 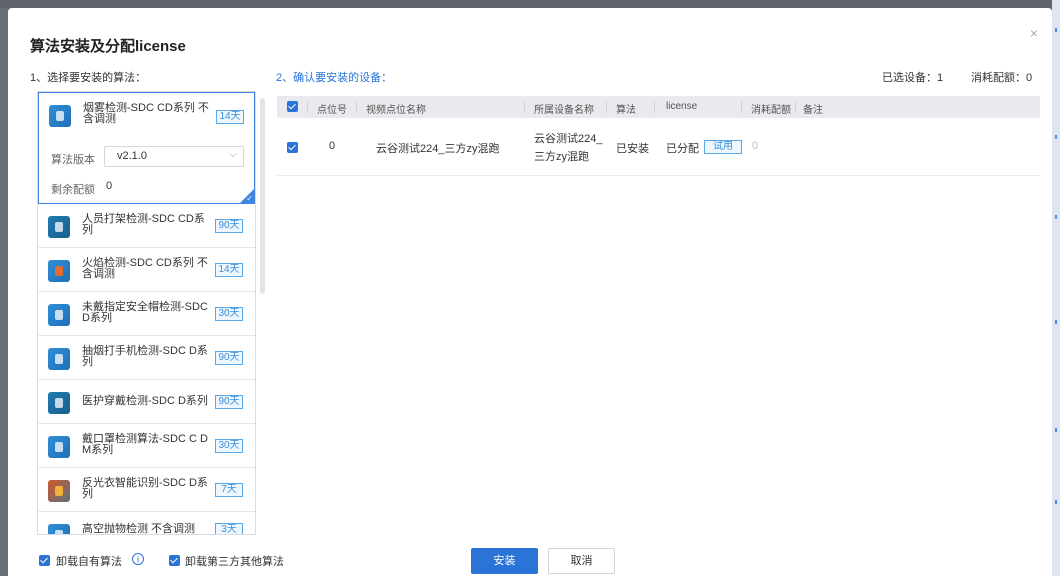 I want to click on version-value: v2.1.0, so click(x=132, y=156).